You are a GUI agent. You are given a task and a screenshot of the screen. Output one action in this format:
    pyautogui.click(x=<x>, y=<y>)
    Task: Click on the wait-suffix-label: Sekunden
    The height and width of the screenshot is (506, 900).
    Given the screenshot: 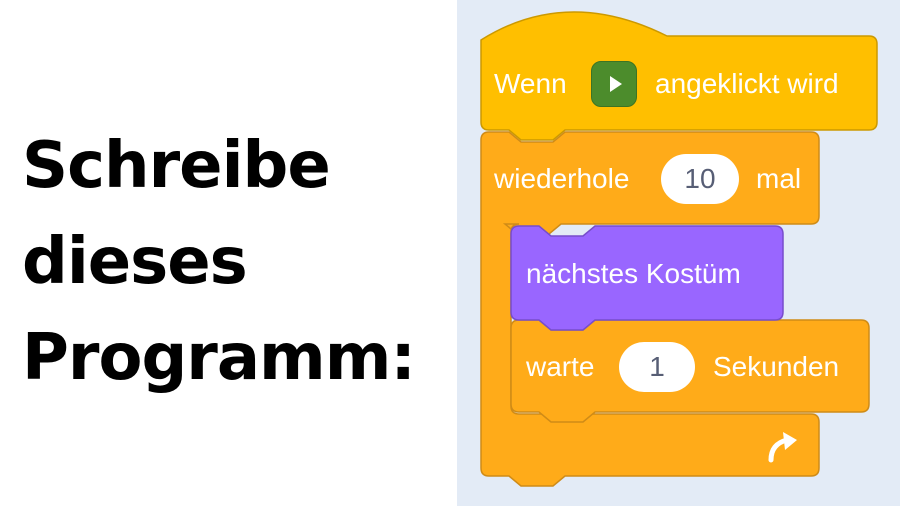 What is the action you would take?
    pyautogui.click(x=776, y=366)
    